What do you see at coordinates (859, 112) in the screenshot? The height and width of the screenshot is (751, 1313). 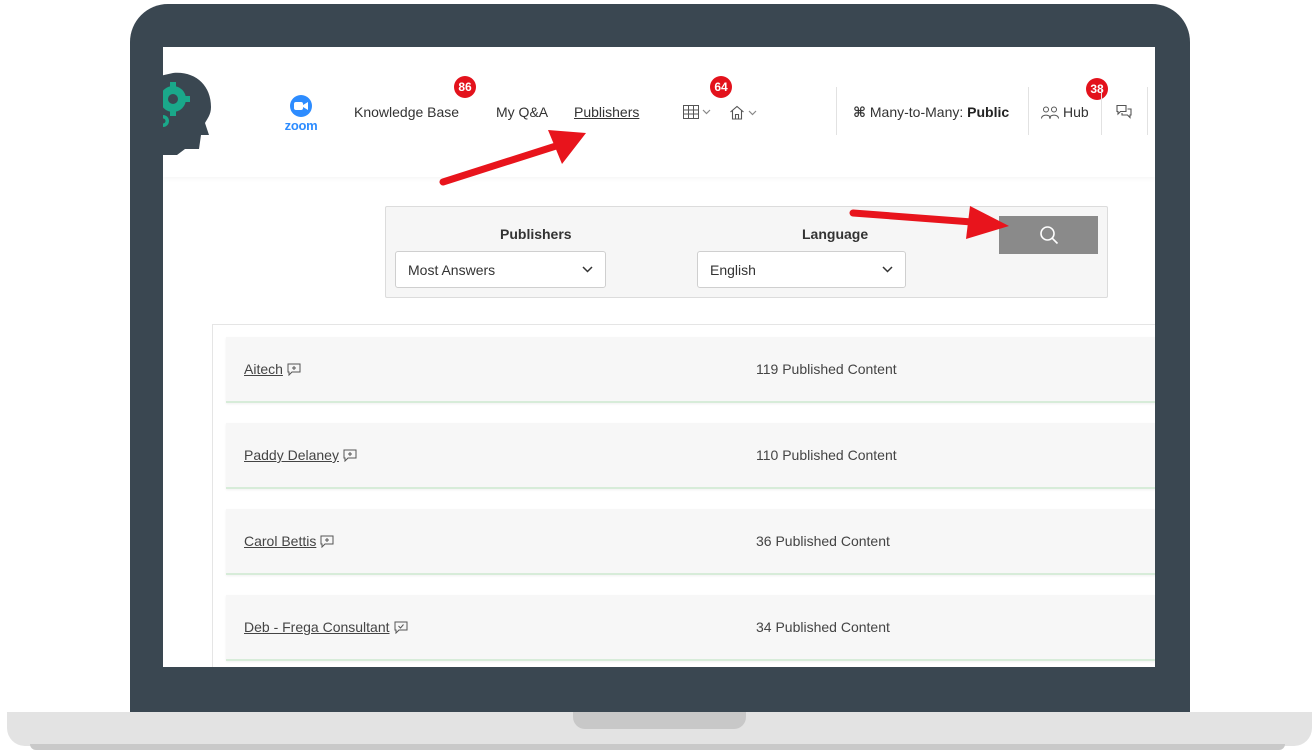 I see `network-icon: ⌘` at bounding box center [859, 112].